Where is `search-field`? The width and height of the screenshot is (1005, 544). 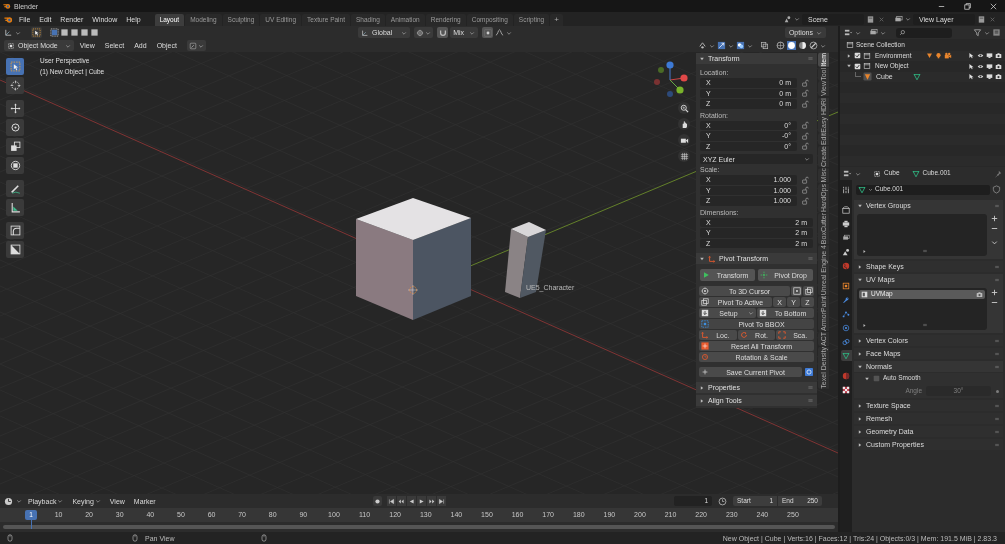 search-field is located at coordinates (924, 32).